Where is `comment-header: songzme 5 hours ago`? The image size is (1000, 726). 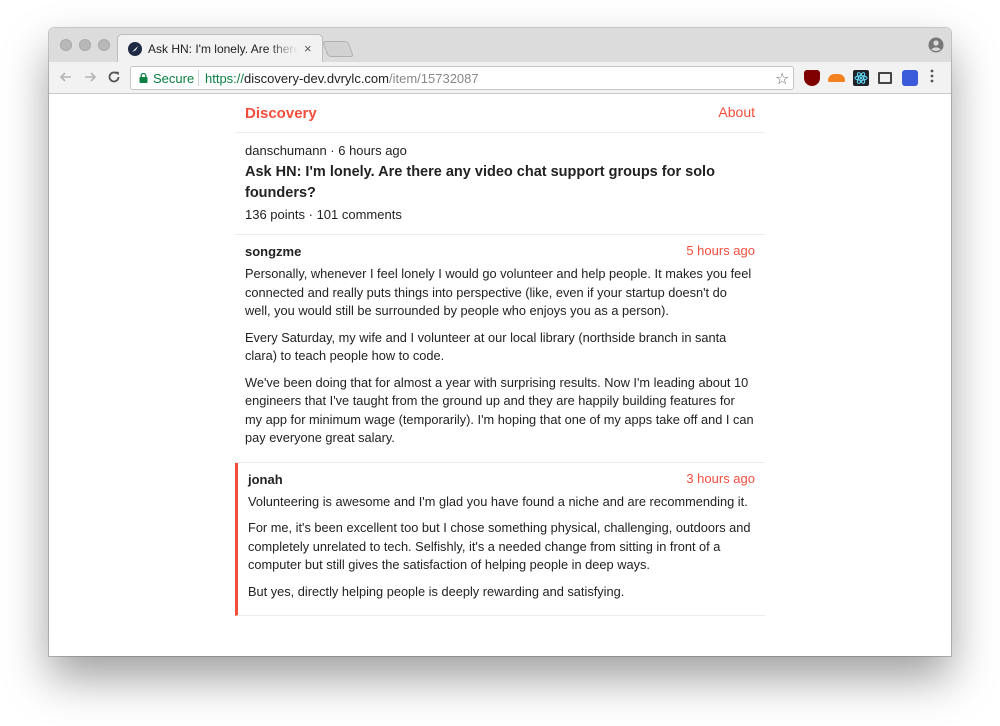 comment-header: songzme 5 hours ago is located at coordinates (500, 254).